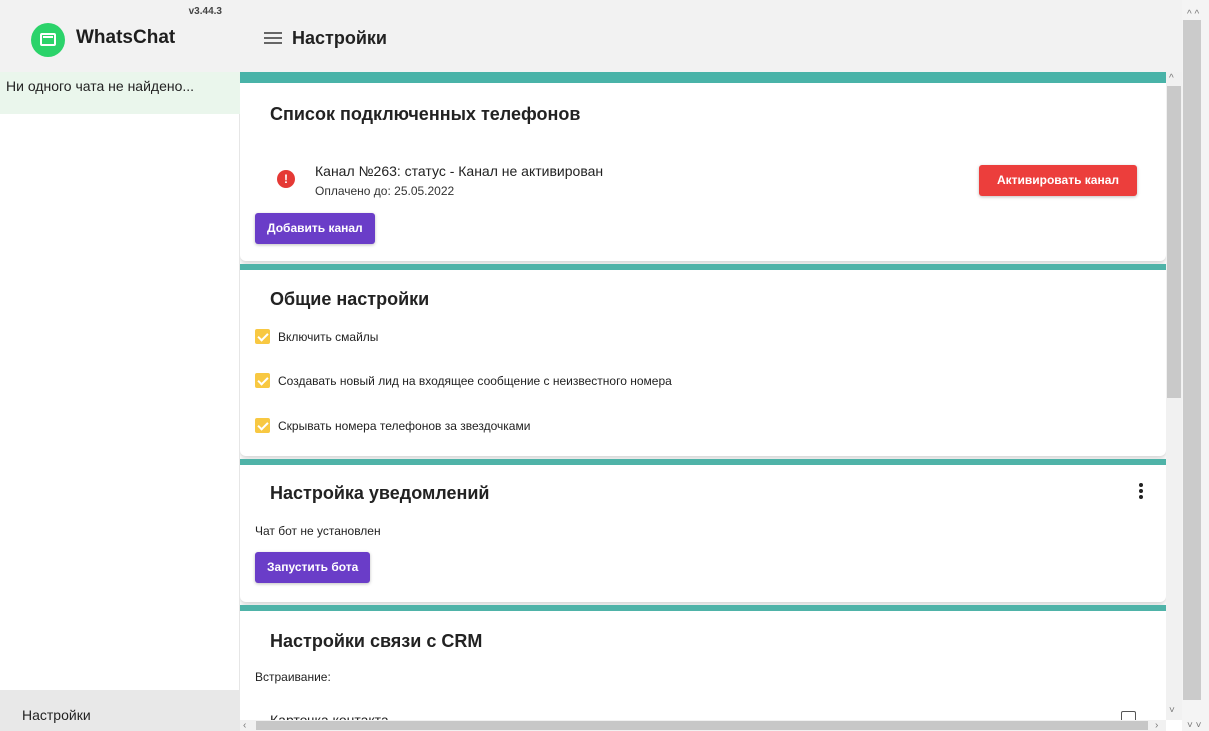 The height and width of the screenshot is (731, 1209). I want to click on start-bot-button: Запустить бота, so click(313, 567).